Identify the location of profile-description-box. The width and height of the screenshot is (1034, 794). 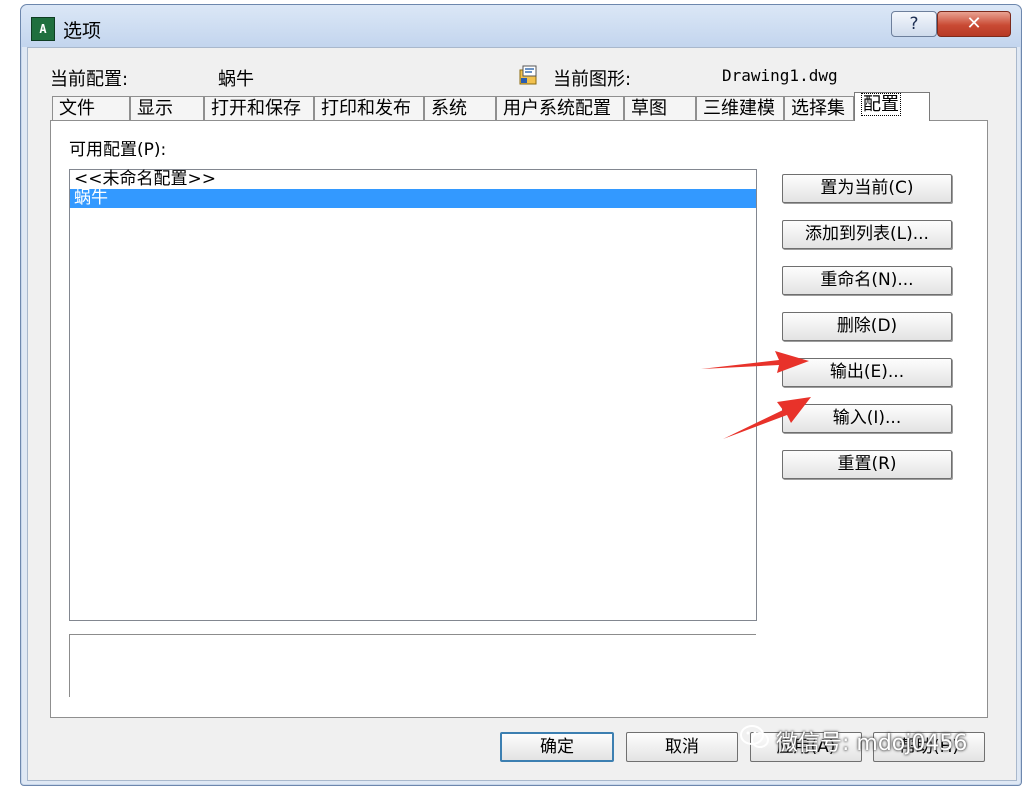
(412, 665).